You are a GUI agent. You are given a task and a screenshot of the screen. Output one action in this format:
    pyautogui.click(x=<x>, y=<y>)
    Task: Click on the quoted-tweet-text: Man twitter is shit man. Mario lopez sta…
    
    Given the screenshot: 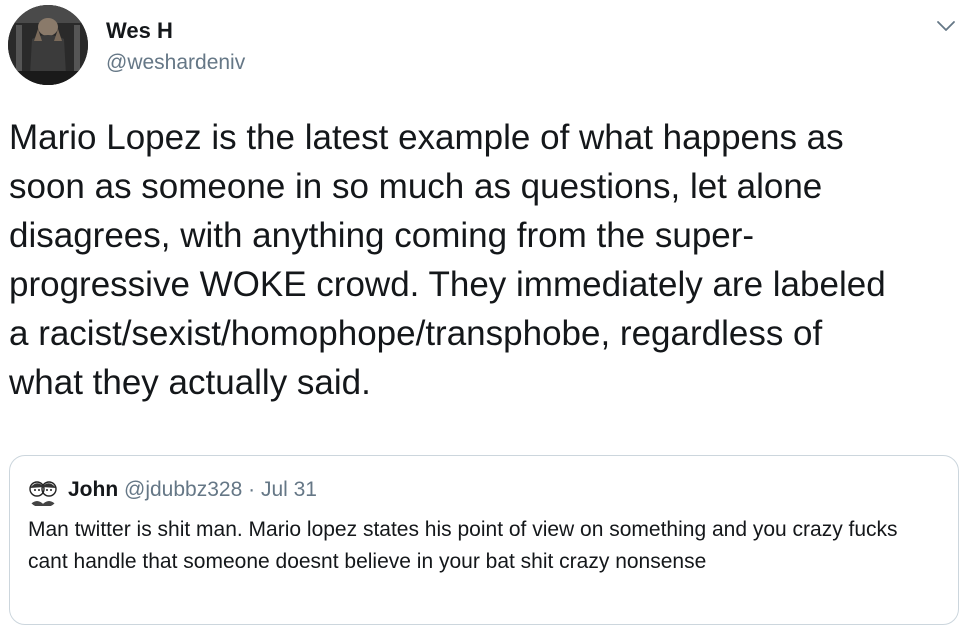 What is the action you would take?
    pyautogui.click(x=463, y=545)
    